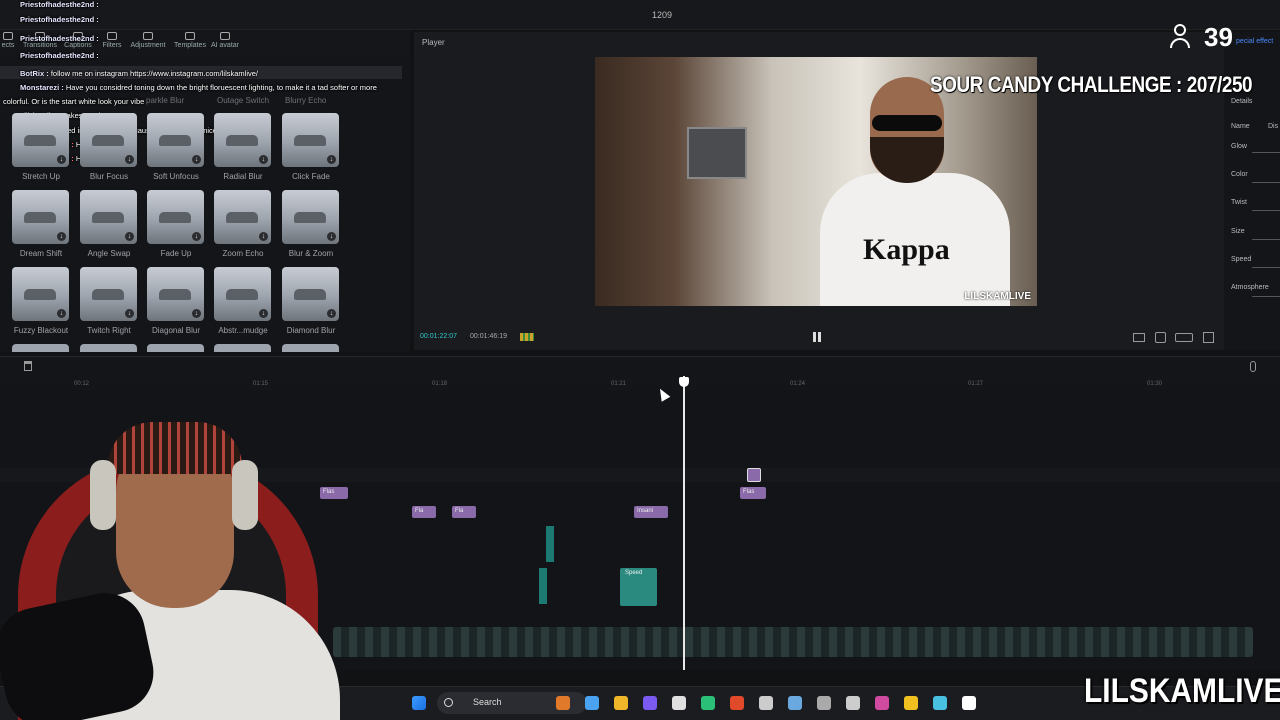 The width and height of the screenshot is (1280, 720). Describe the element at coordinates (419, 703) in the screenshot. I see `windows-start-icon` at that location.